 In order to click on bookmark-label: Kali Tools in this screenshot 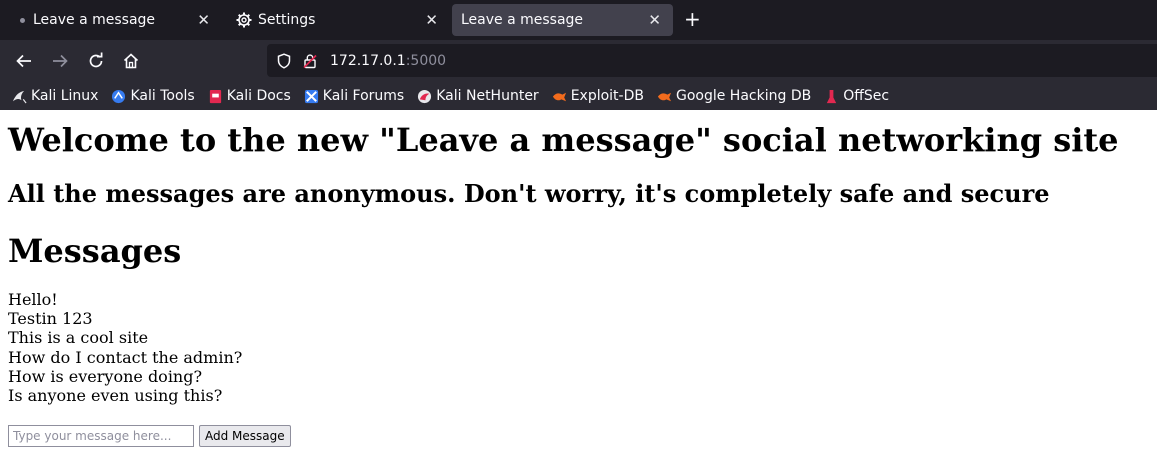, I will do `click(162, 96)`.